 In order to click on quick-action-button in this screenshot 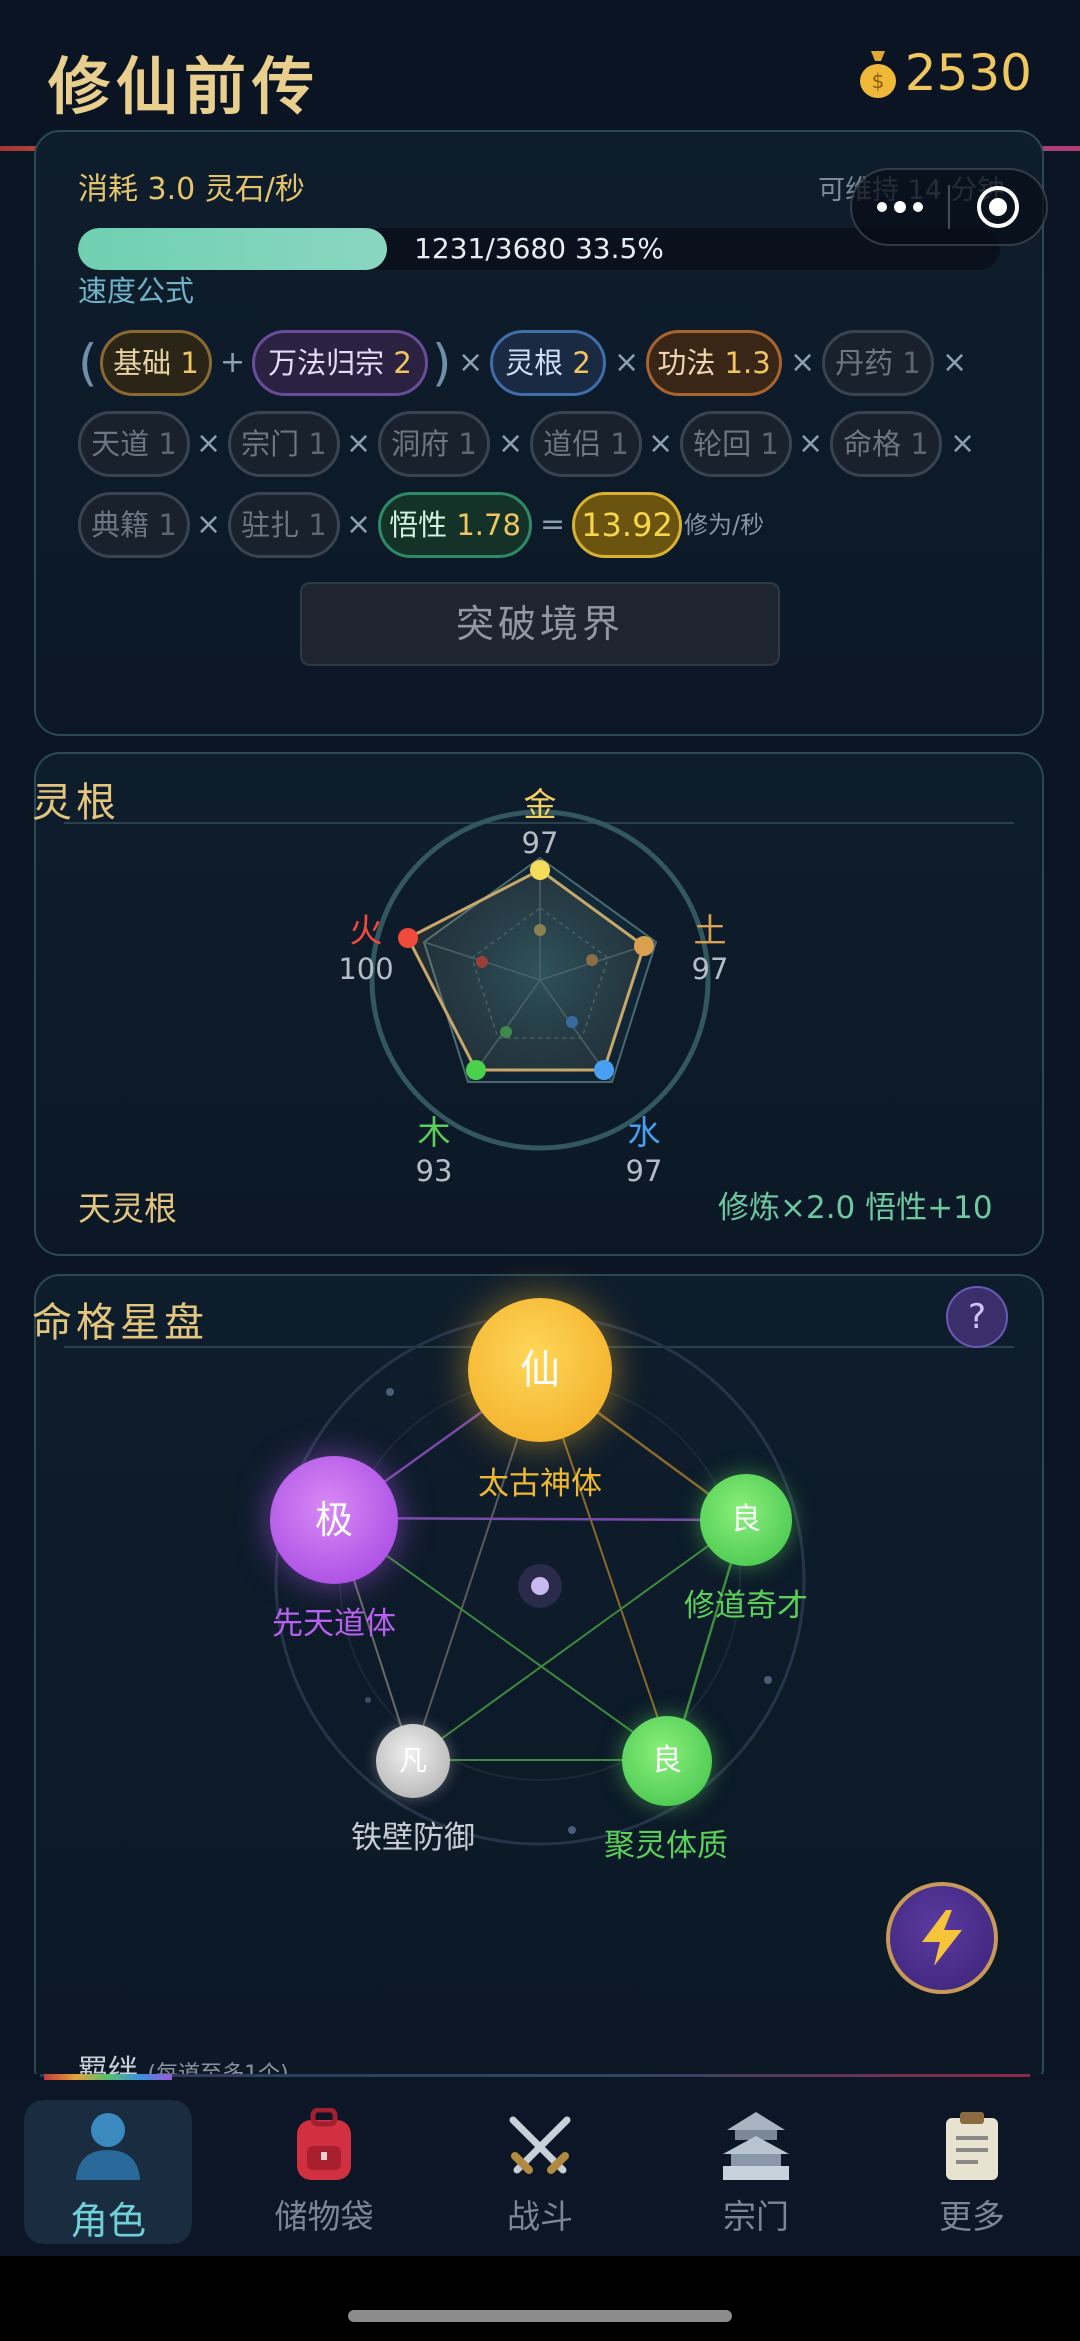, I will do `click(942, 1938)`.